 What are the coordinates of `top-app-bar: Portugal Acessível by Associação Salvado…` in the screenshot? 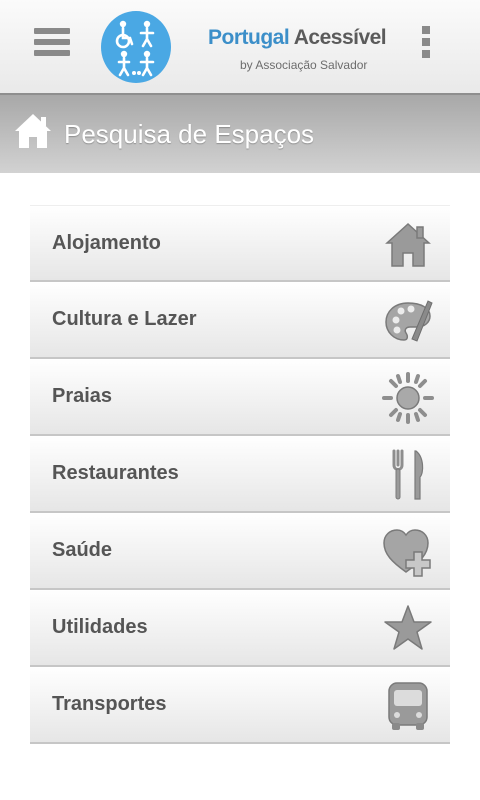 It's located at (240, 47).